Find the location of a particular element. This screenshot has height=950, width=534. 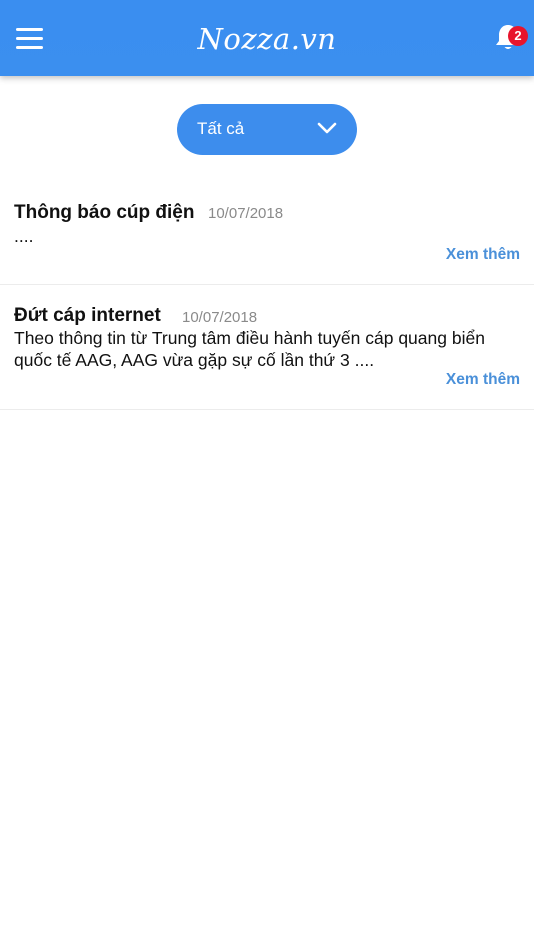

item-title: Thông báo cúp điện is located at coordinates (104, 212).